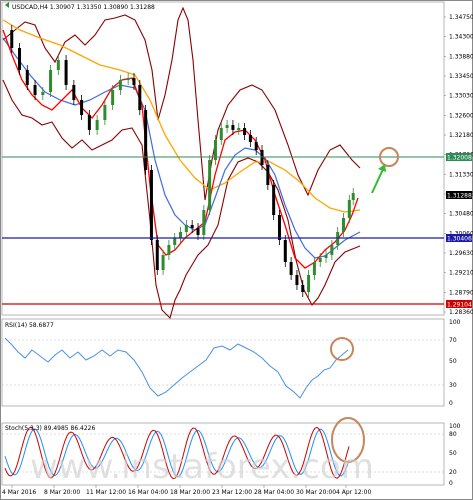  What do you see at coordinates (453, 434) in the screenshot?
I see `stoch-tick-label: 80` at bounding box center [453, 434].